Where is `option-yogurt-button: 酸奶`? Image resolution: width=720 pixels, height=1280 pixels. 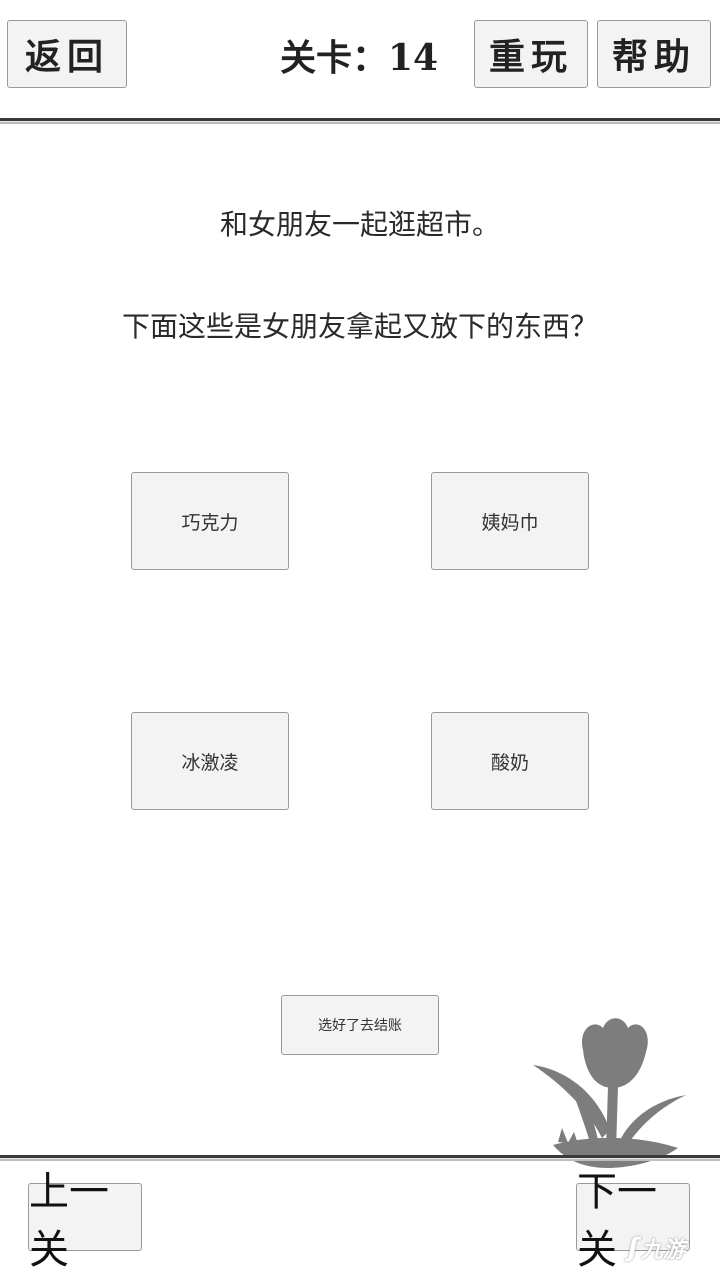
option-yogurt-button: 酸奶 is located at coordinates (510, 761).